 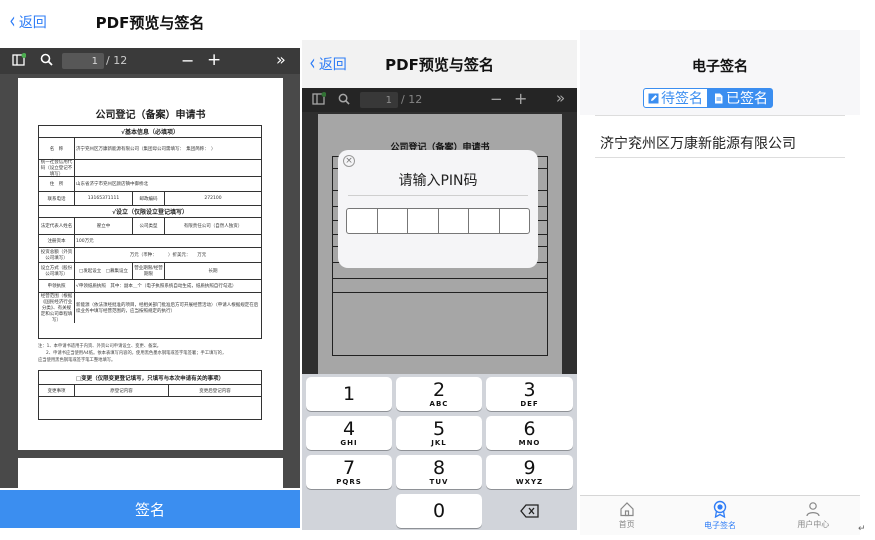 I want to click on list-item: 济宁兖州区万康新能源有限公司, so click(x=698, y=143).